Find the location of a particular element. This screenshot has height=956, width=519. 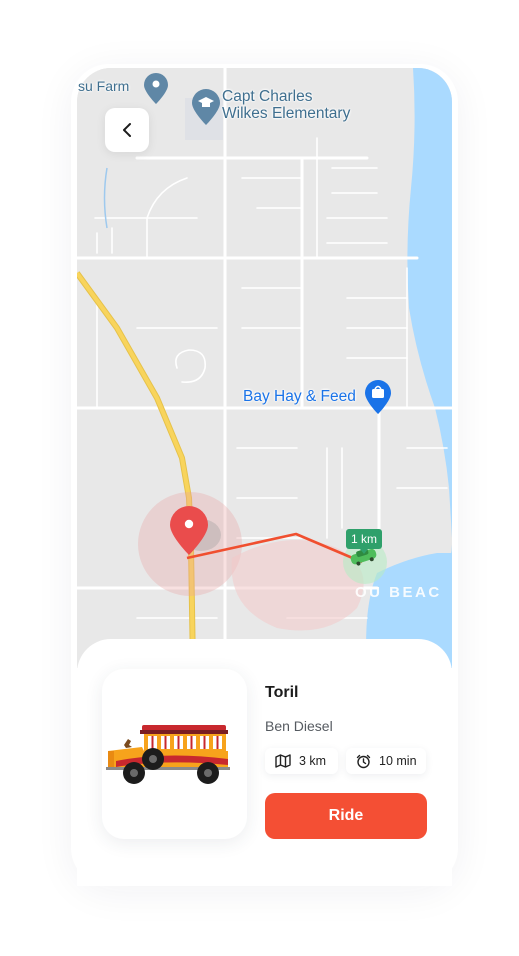

map-label-school: Capt Charles Wilkes Elementary is located at coordinates (286, 105).